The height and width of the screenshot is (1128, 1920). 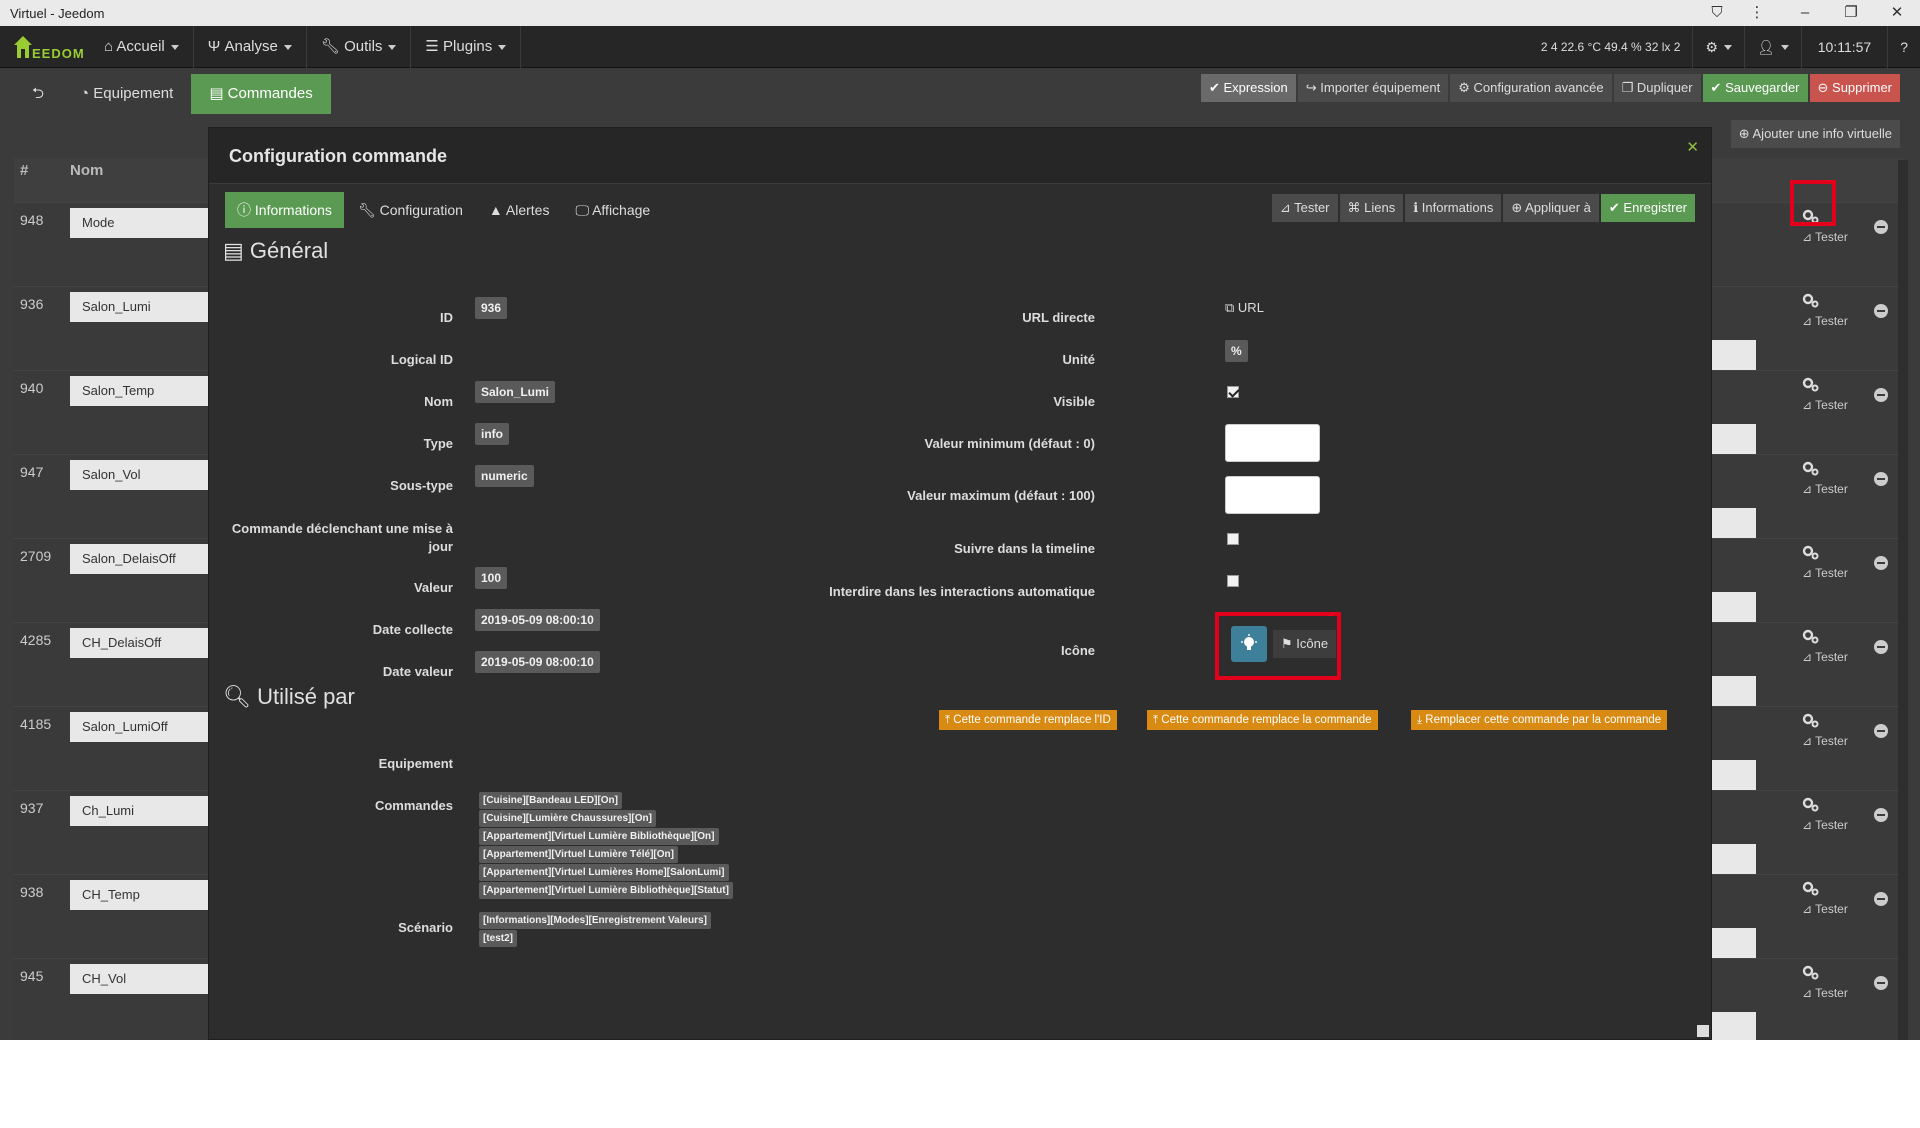 I want to click on menu-analyse: Ψ Analyse, so click(x=250, y=47).